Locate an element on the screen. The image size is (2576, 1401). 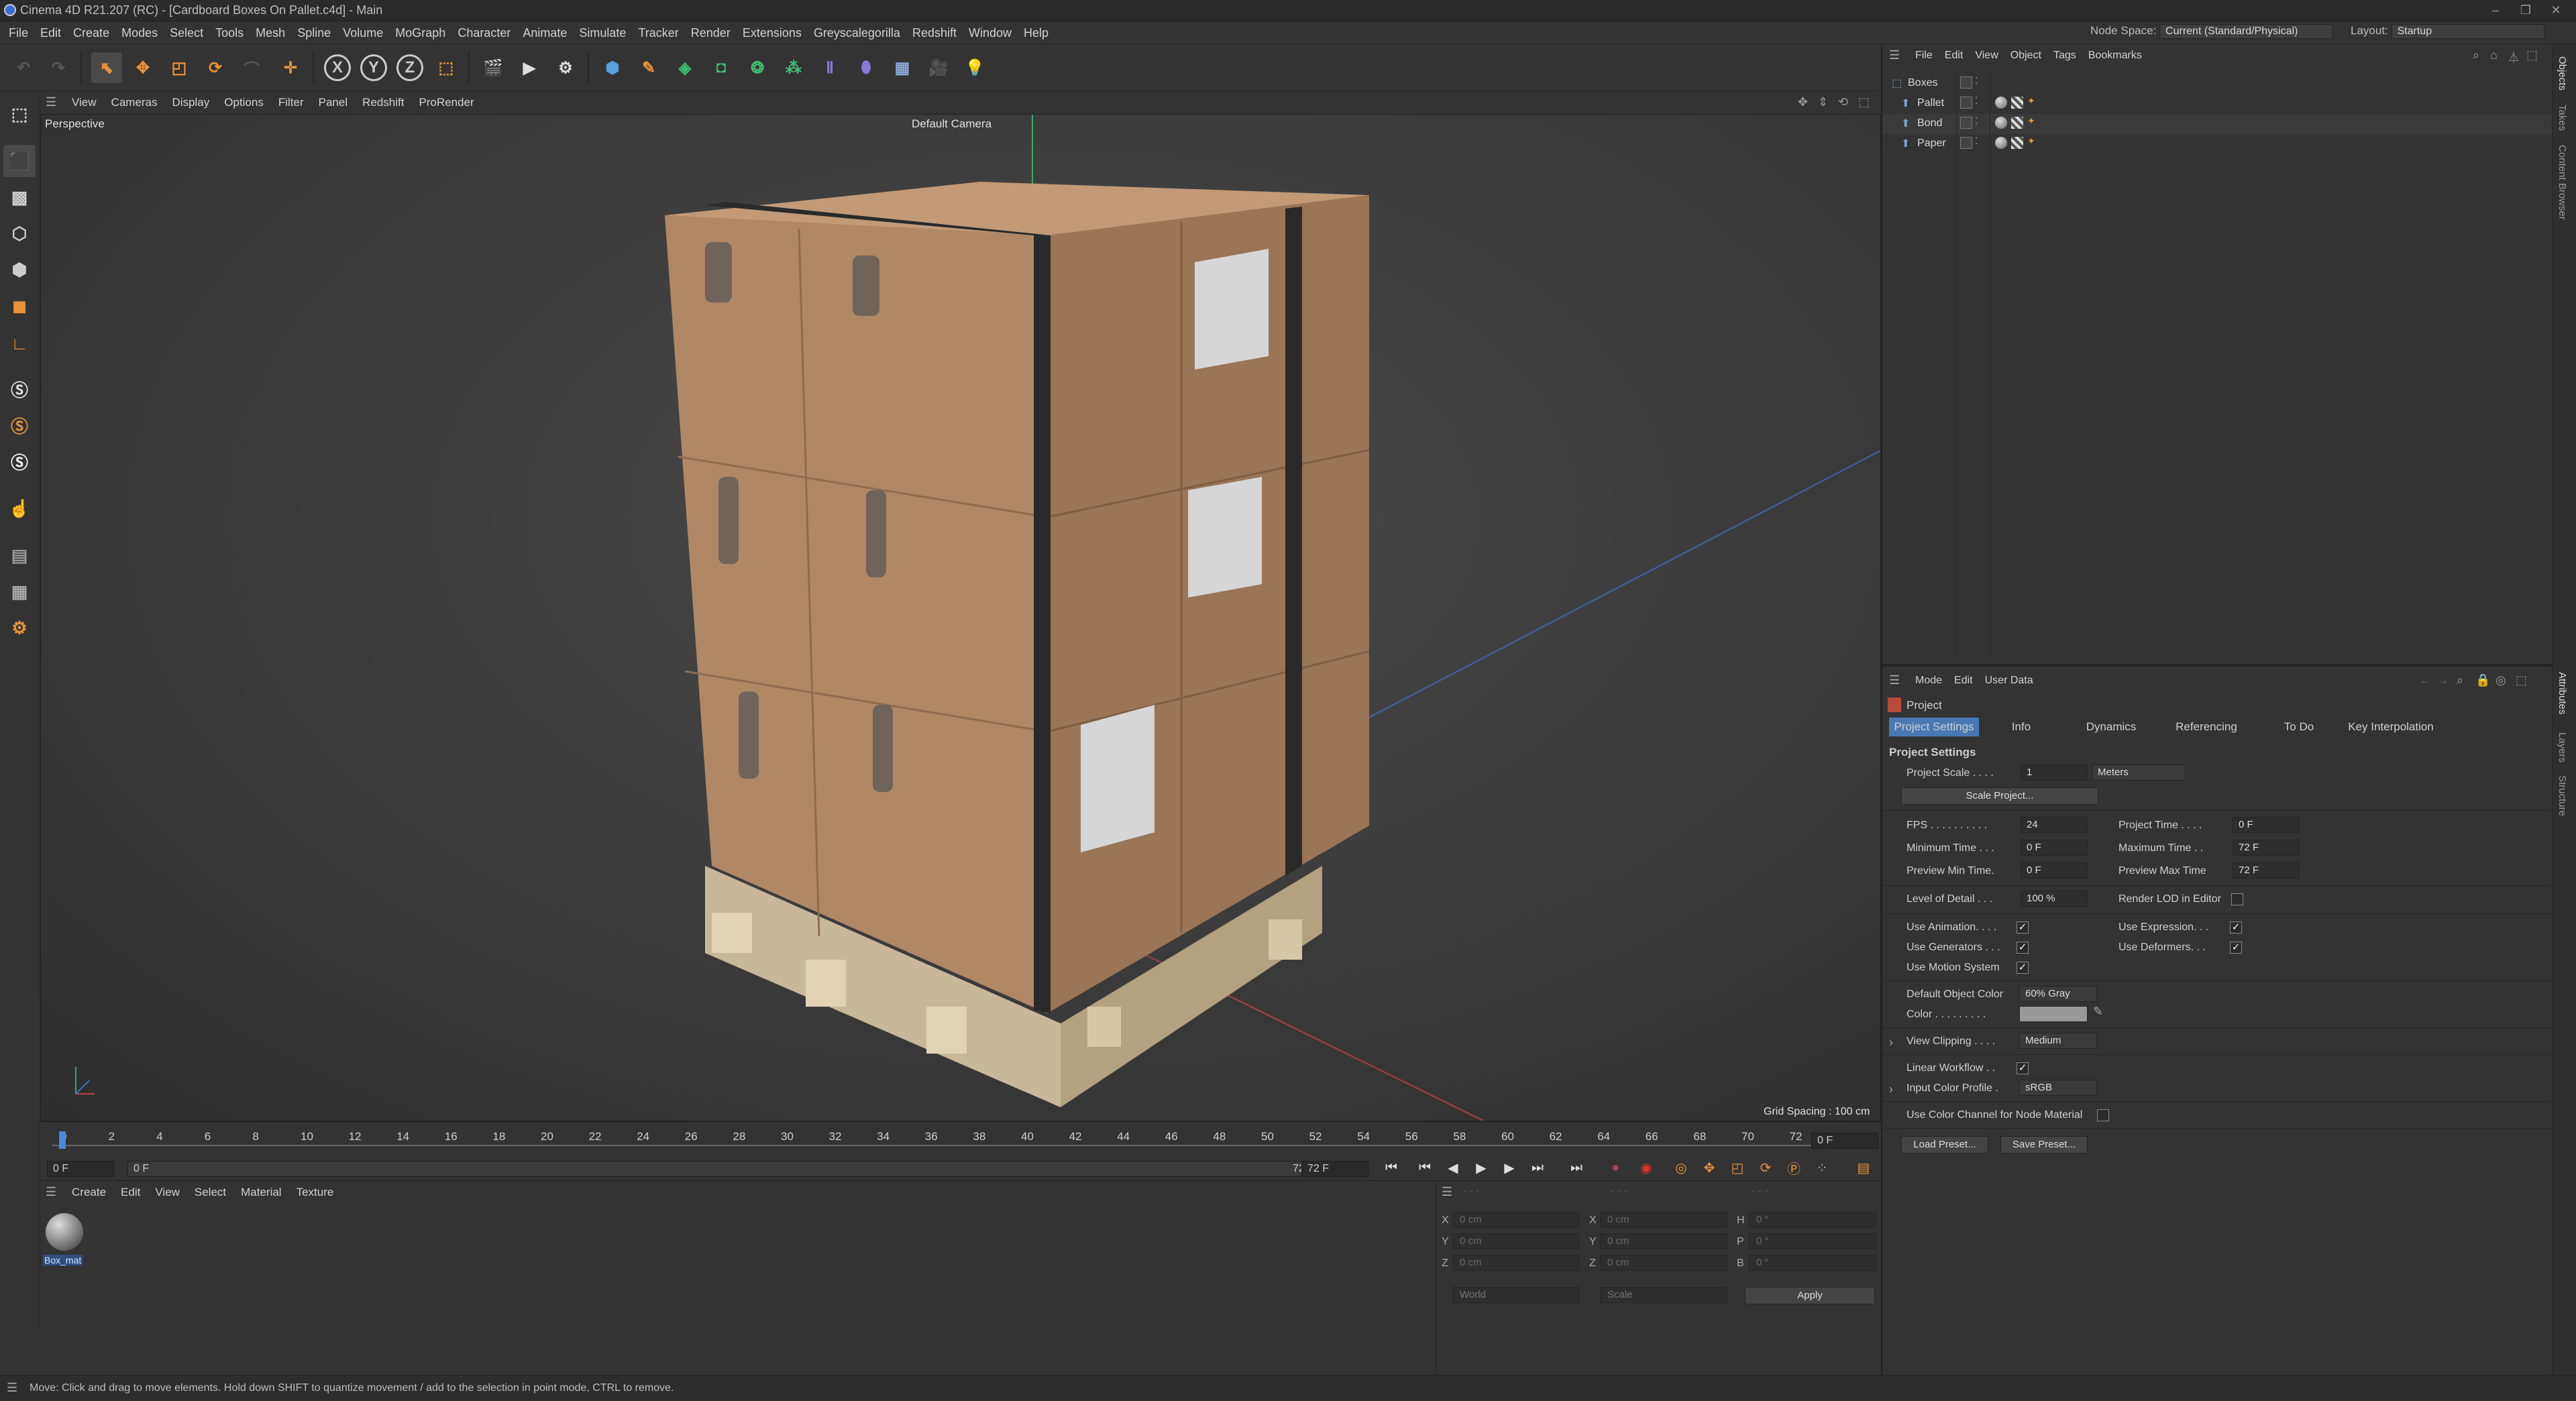
om-home-icon: ⌂ is located at coordinates (2494, 55).